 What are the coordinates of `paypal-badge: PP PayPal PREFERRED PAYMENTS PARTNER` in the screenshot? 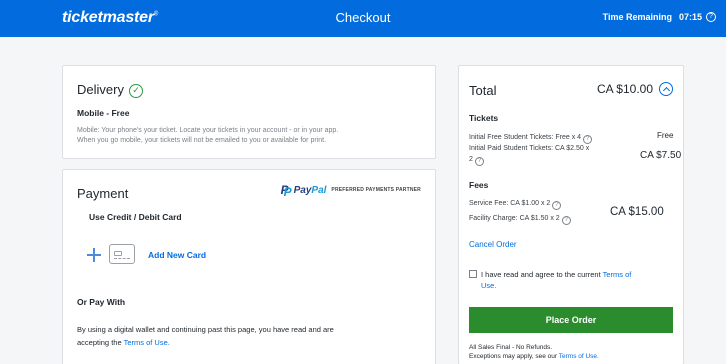 It's located at (350, 191).